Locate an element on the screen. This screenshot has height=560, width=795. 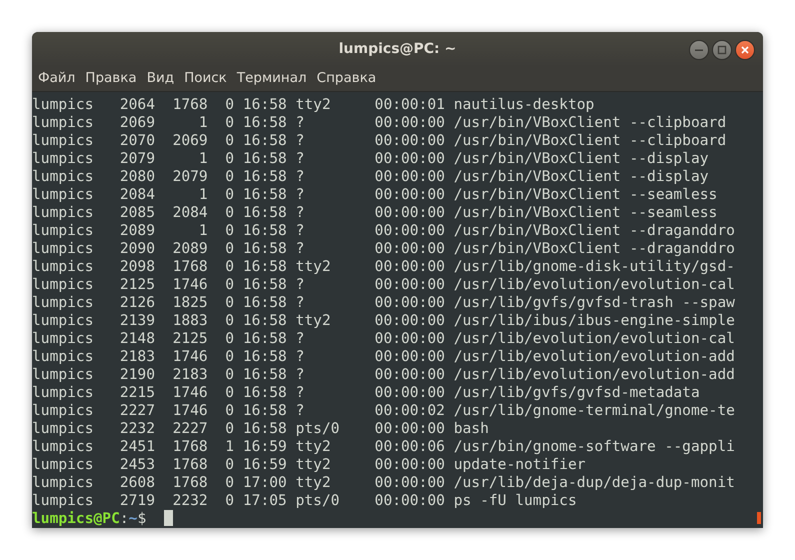
terminal-line: lumpics 2232 2227 0 16:58 pts/0 00:00:00 bash is located at coordinates (261, 429).